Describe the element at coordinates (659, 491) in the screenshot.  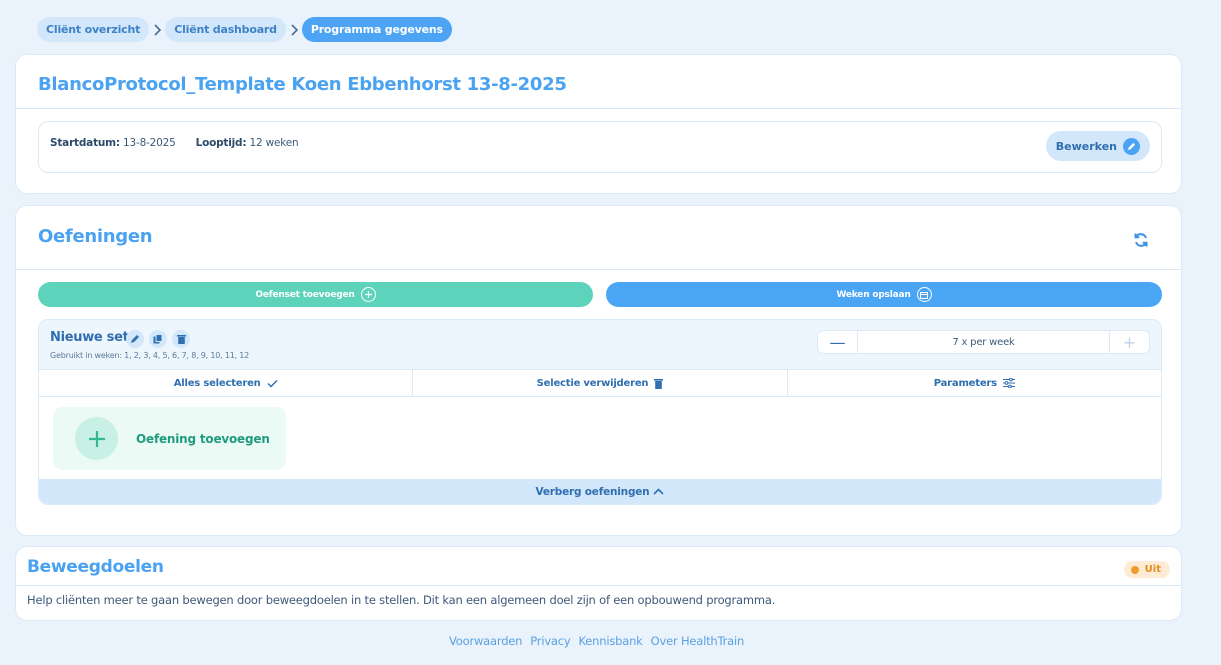
I see `chevron-up-icon` at that location.